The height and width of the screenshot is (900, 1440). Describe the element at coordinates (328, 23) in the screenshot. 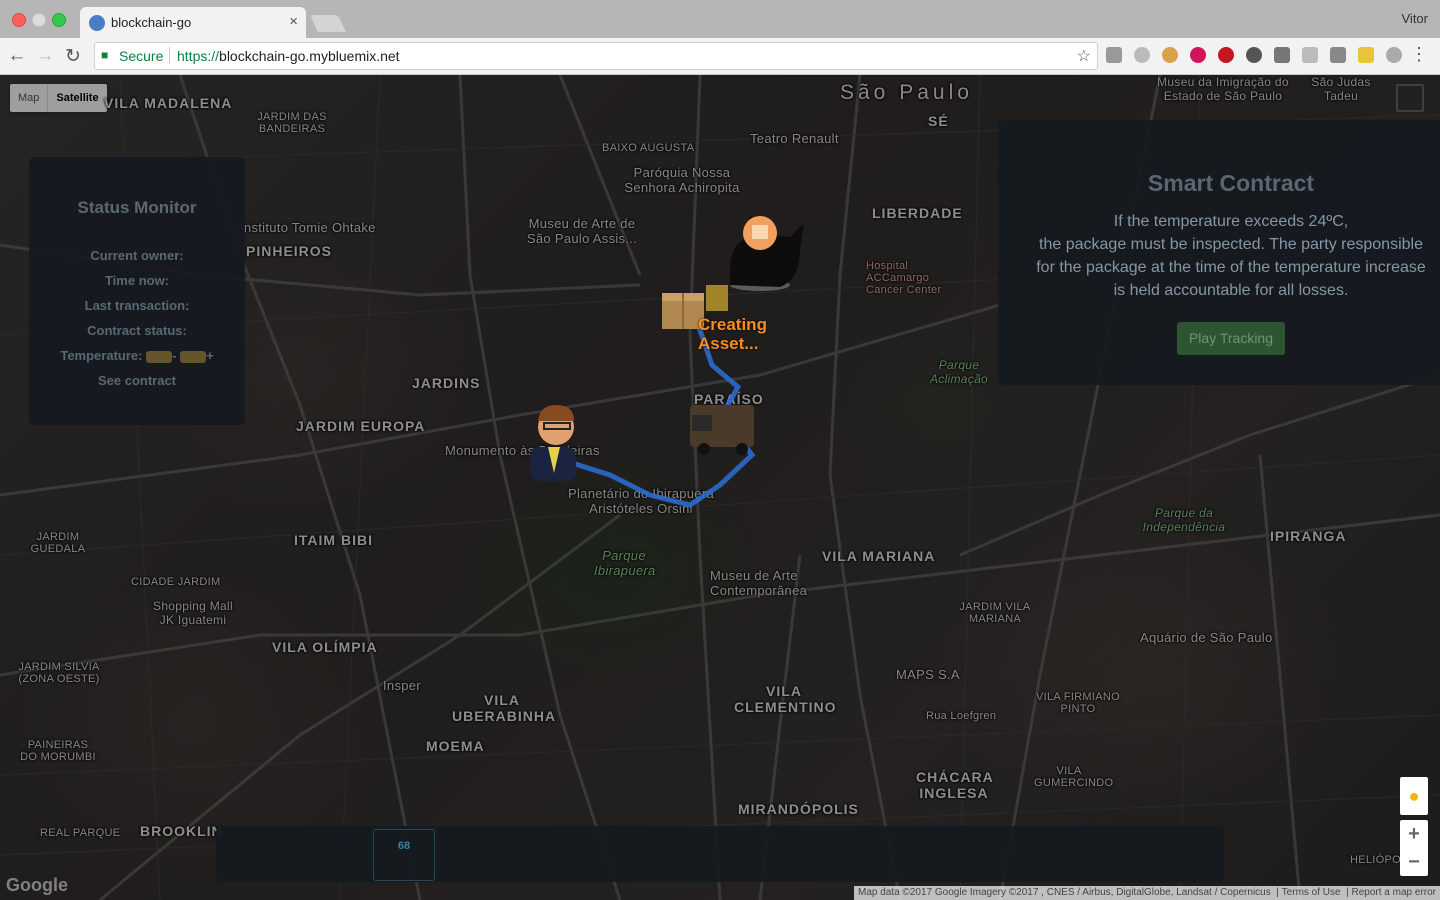

I see `new-tab-button` at that location.